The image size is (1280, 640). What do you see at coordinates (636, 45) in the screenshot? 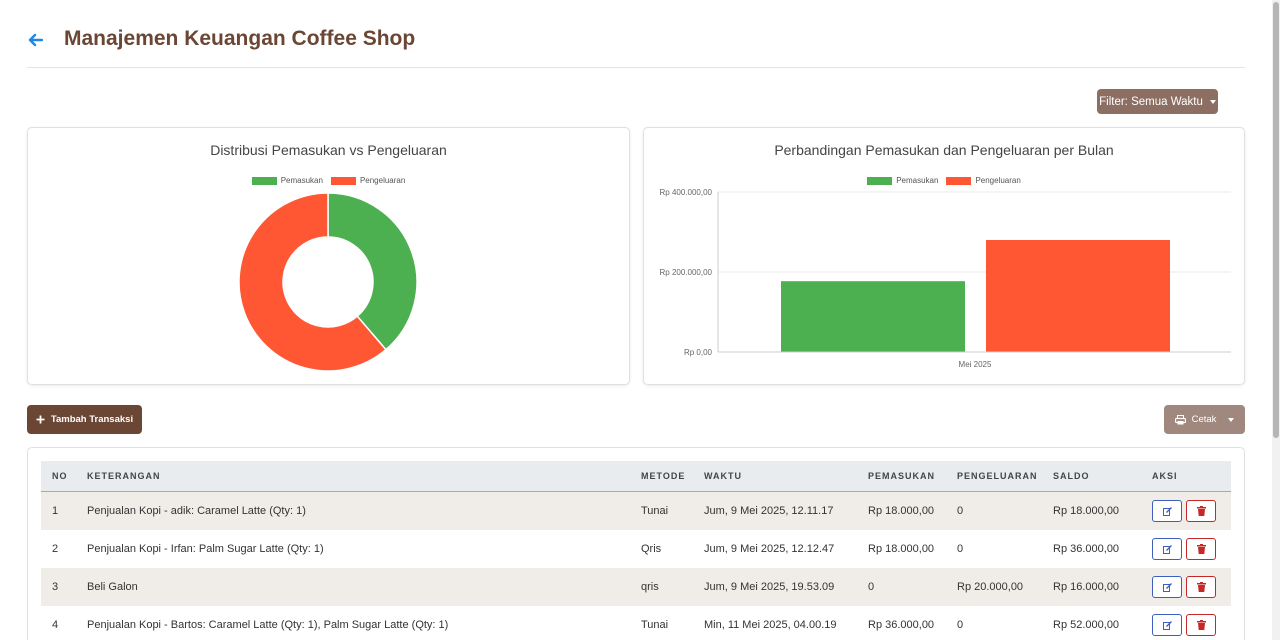
I see `page-header: Manajemen Keuangan Coffee Shop` at bounding box center [636, 45].